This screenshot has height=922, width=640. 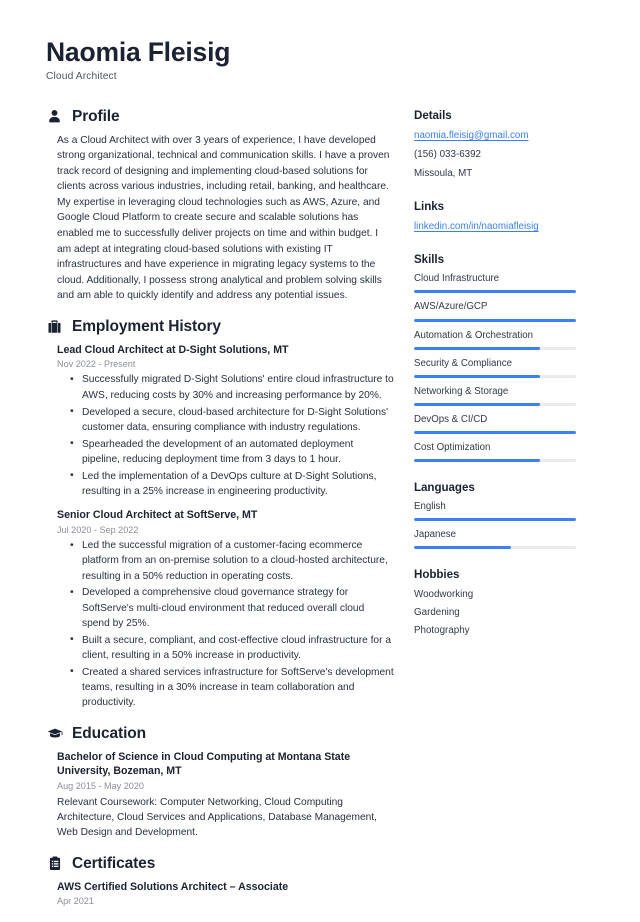 I want to click on skill-item: Networking & Storage, so click(x=495, y=396).